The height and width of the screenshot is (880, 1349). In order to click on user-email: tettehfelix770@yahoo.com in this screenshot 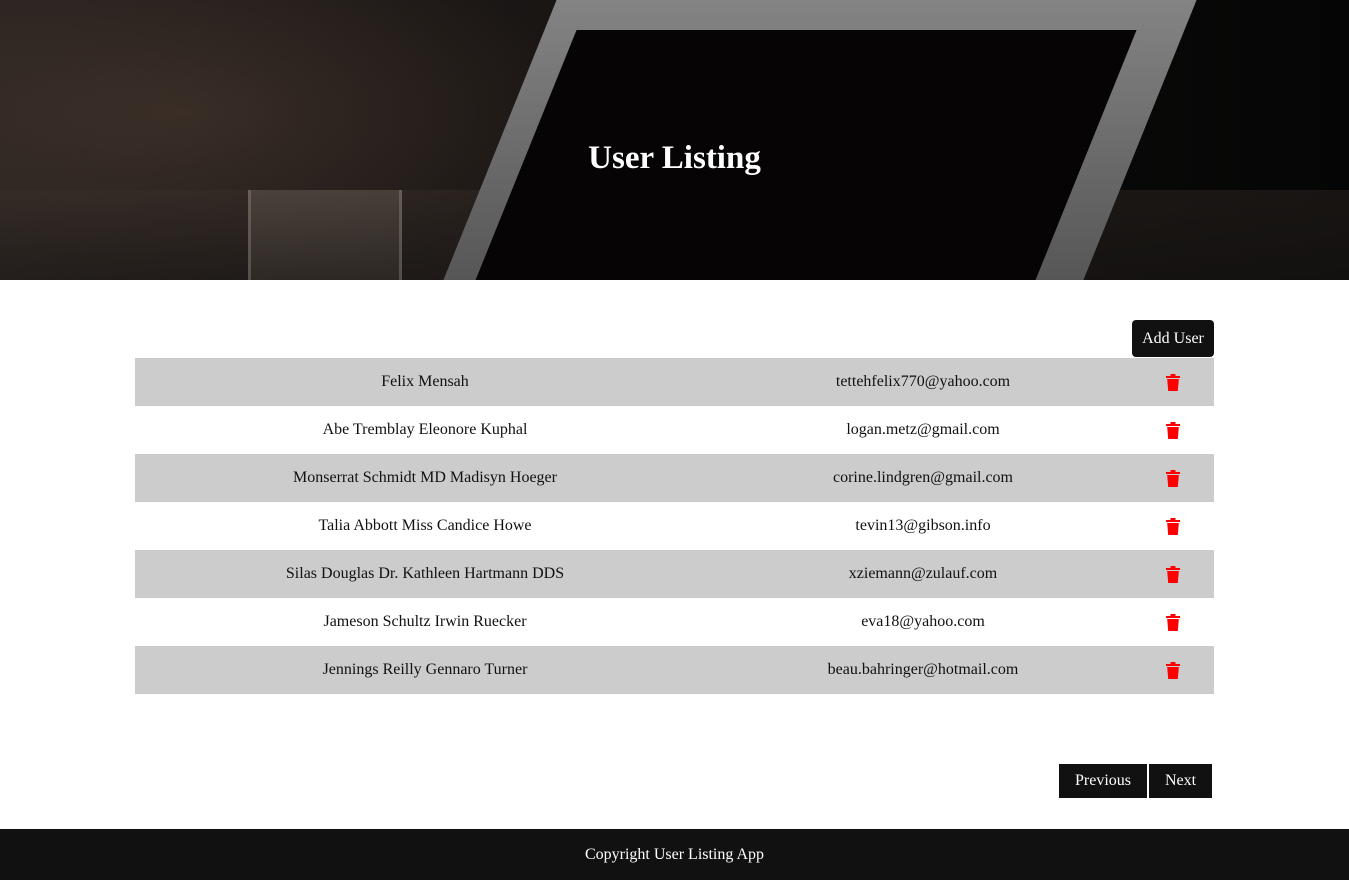, I will do `click(923, 381)`.